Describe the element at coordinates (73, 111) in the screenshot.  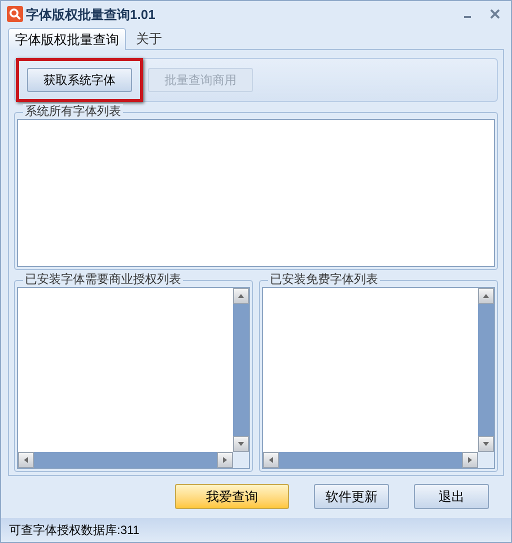
I see `group-title: 系统所有字体列表` at that location.